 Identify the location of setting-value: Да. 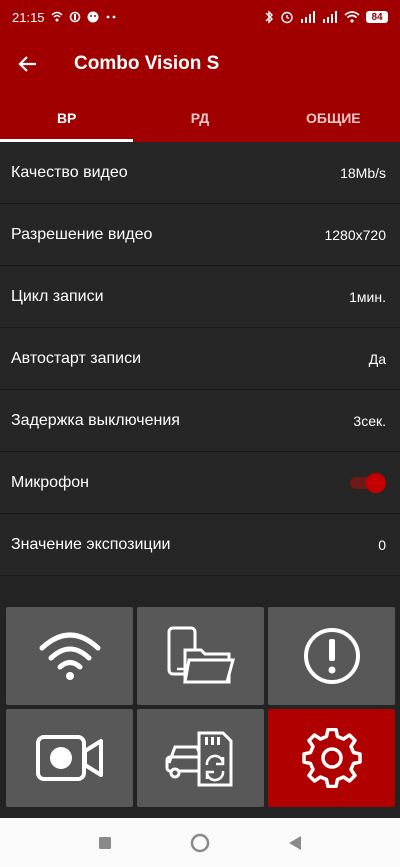
(377, 358).